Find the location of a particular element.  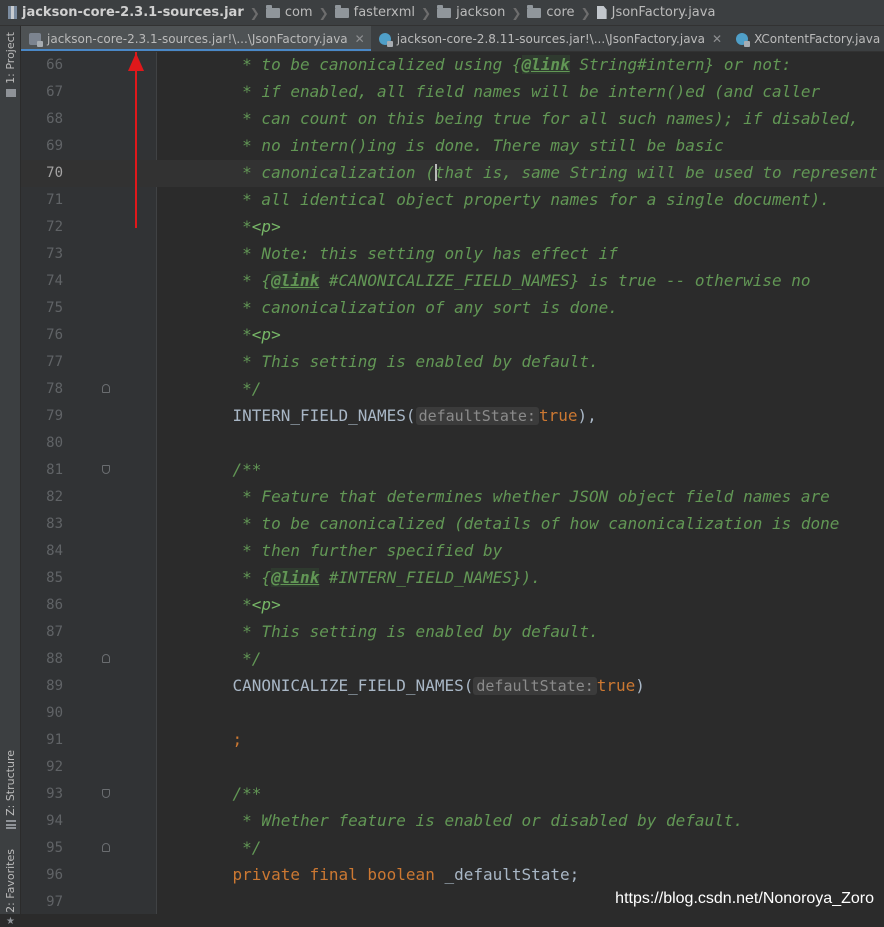

code-token: private final boolean is located at coordinates (319, 874).